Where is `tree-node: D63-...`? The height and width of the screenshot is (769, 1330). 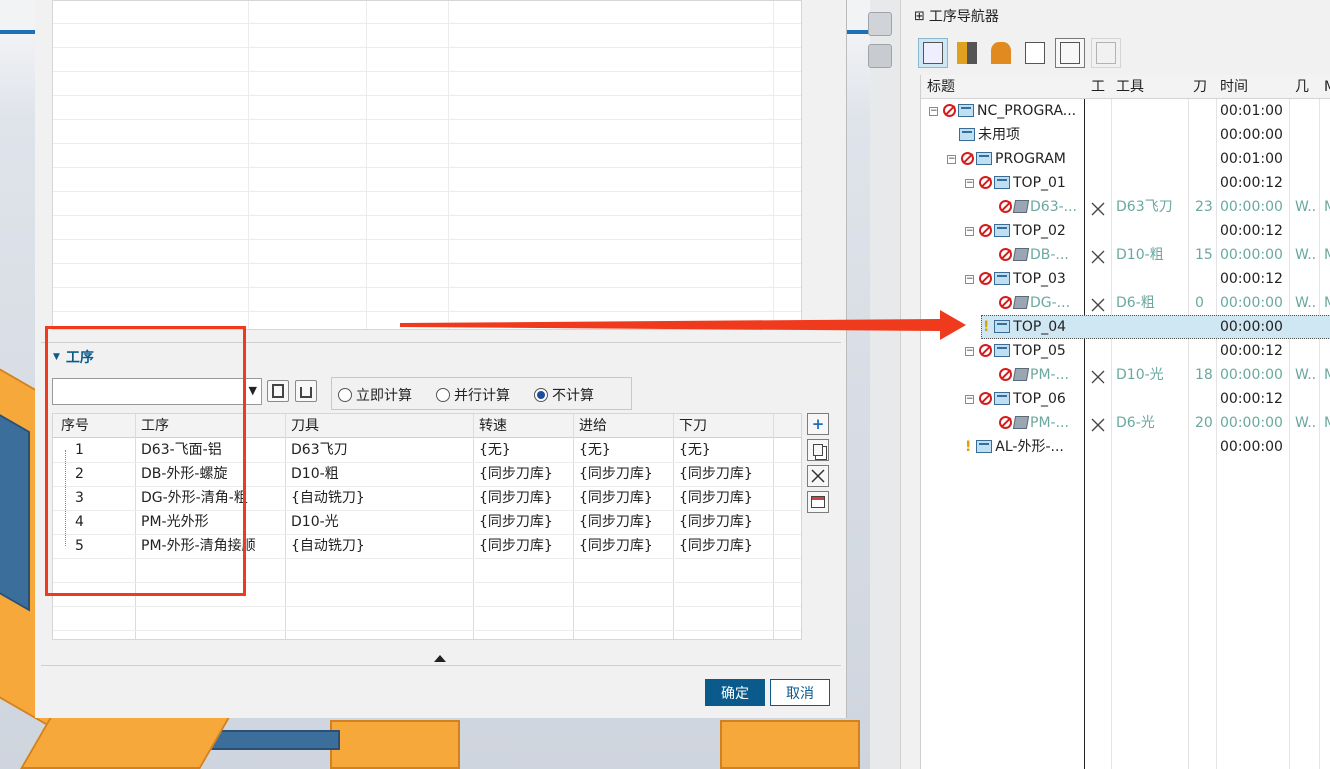 tree-node: D63-... is located at coordinates (1040, 207).